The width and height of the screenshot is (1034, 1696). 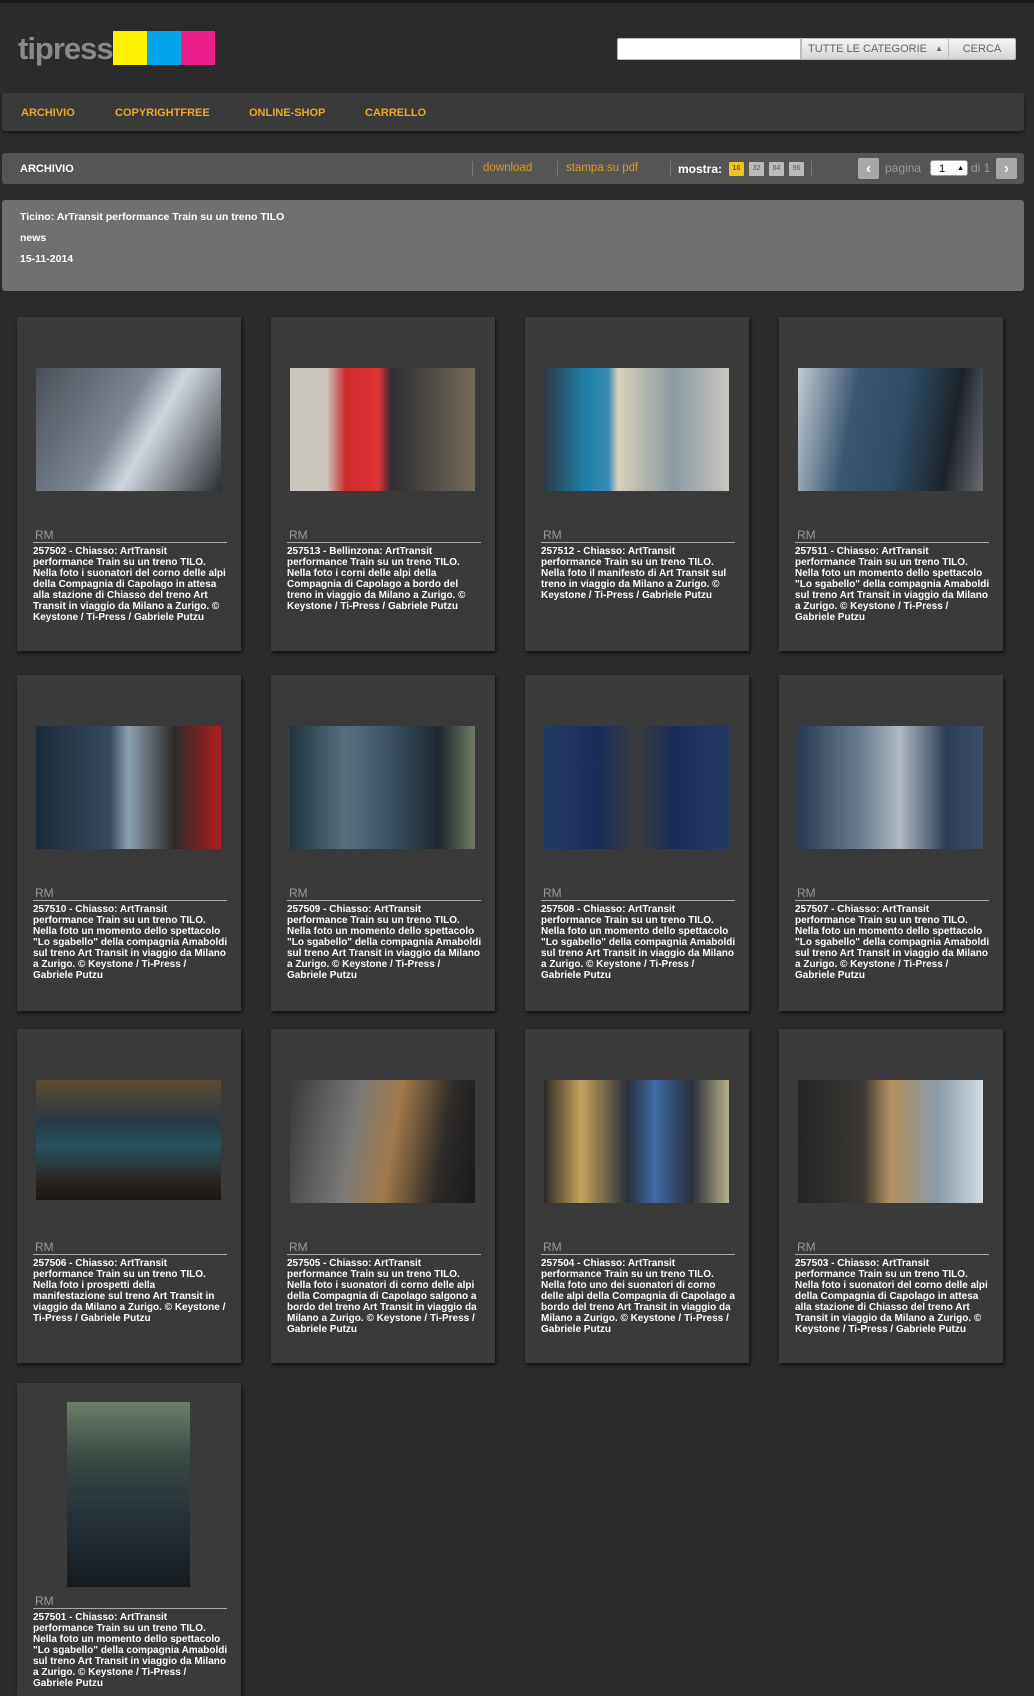 I want to click on page-count: di 1, so click(x=981, y=168).